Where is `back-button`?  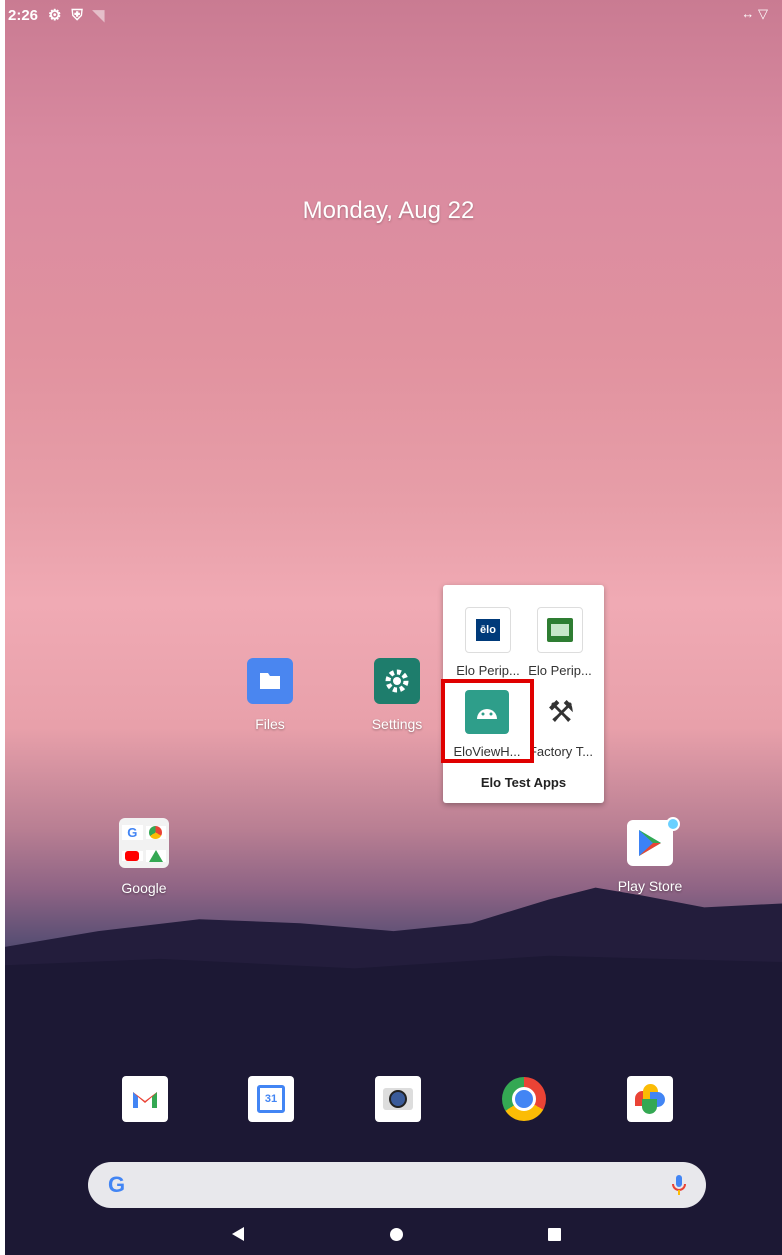 back-button is located at coordinates (238, 1236).